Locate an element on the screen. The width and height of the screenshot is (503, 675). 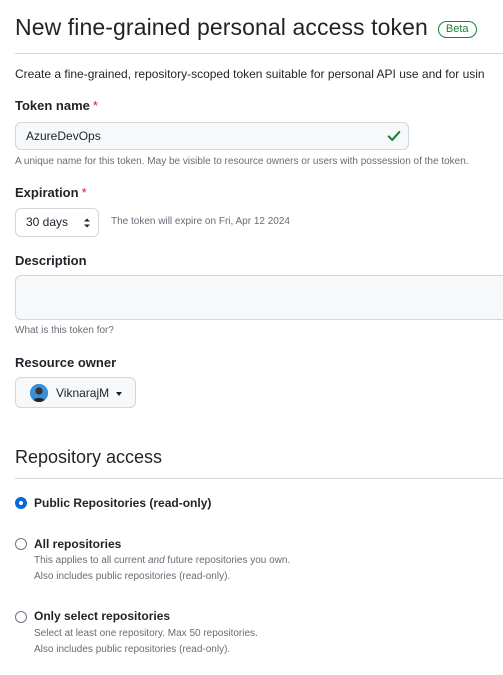
token-name-label-text: Token name is located at coordinates (52, 105).